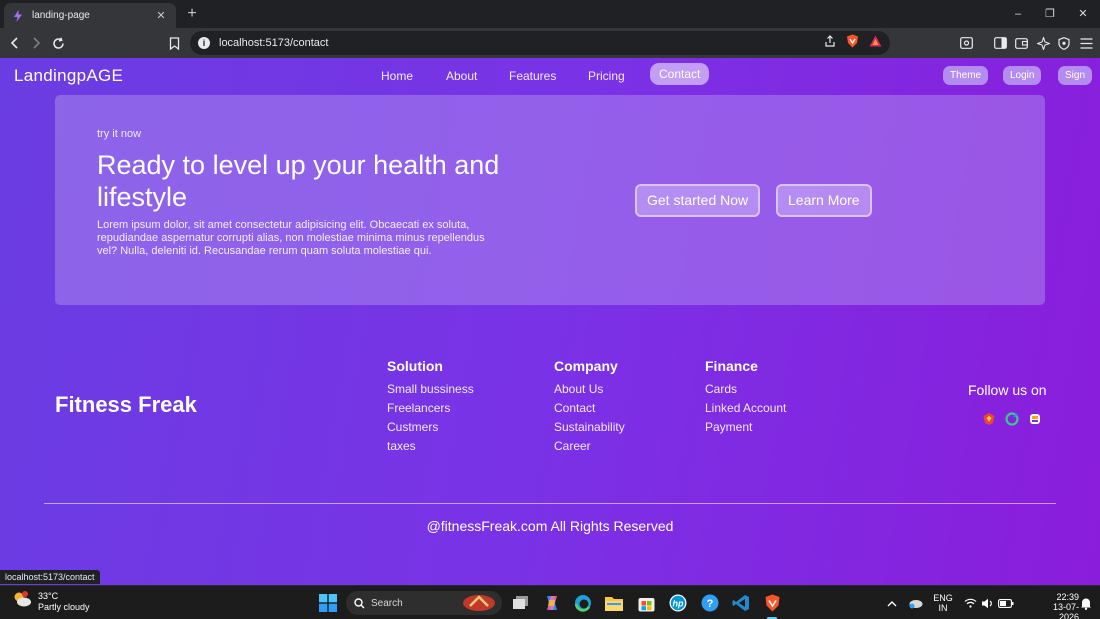 The height and width of the screenshot is (619, 1100). I want to click on leo-ai-icon, so click(1043, 43).